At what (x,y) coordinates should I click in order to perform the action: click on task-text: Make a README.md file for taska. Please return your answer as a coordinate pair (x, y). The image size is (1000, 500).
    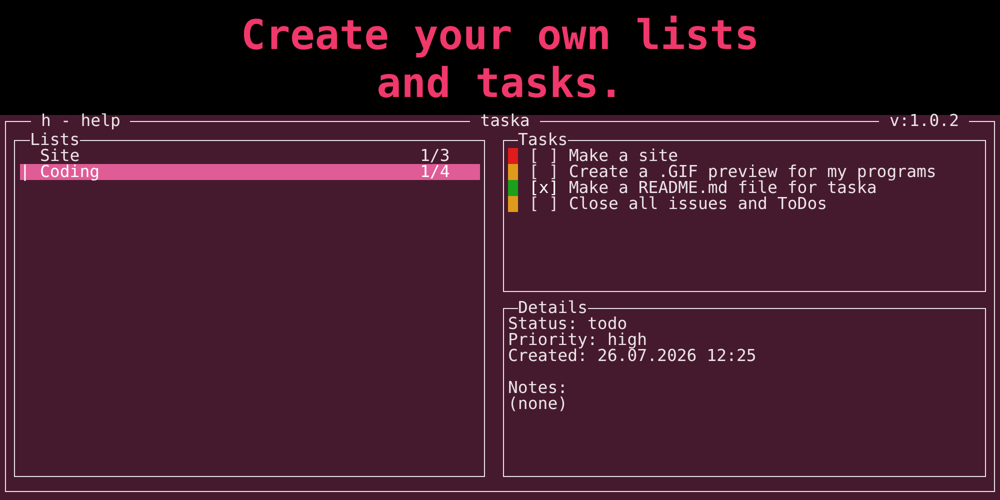
    Looking at the image, I should click on (722, 188).